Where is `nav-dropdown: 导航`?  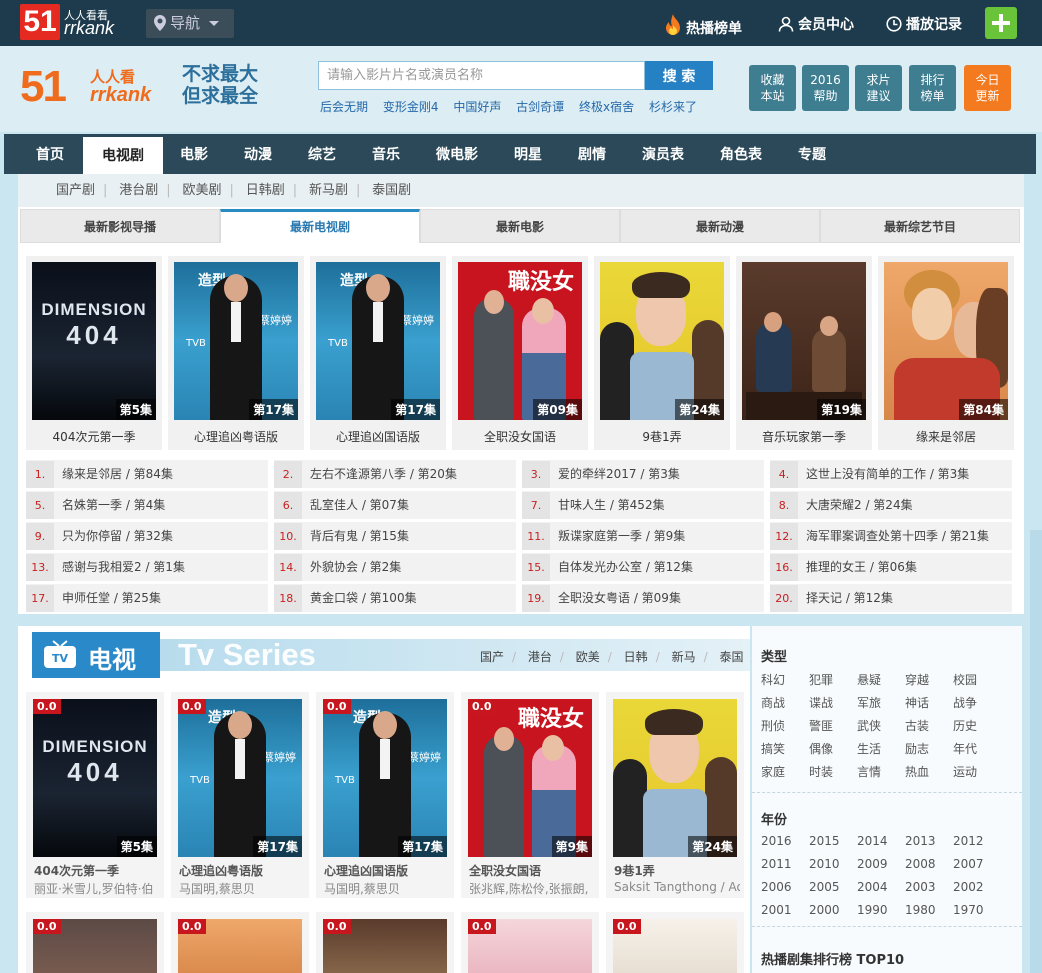 nav-dropdown: 导航 is located at coordinates (190, 23).